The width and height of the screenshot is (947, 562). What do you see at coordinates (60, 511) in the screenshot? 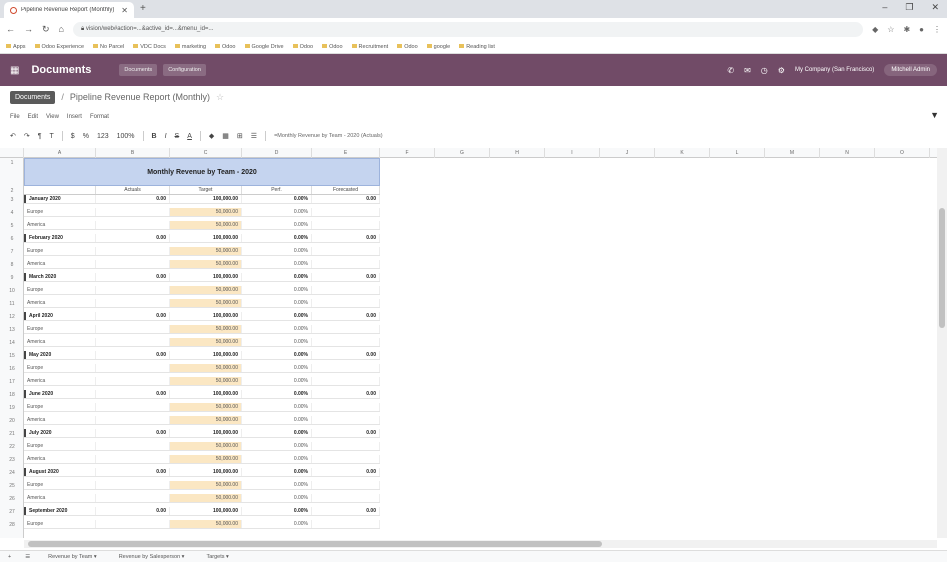
I see `table-cell: September 2020` at bounding box center [60, 511].